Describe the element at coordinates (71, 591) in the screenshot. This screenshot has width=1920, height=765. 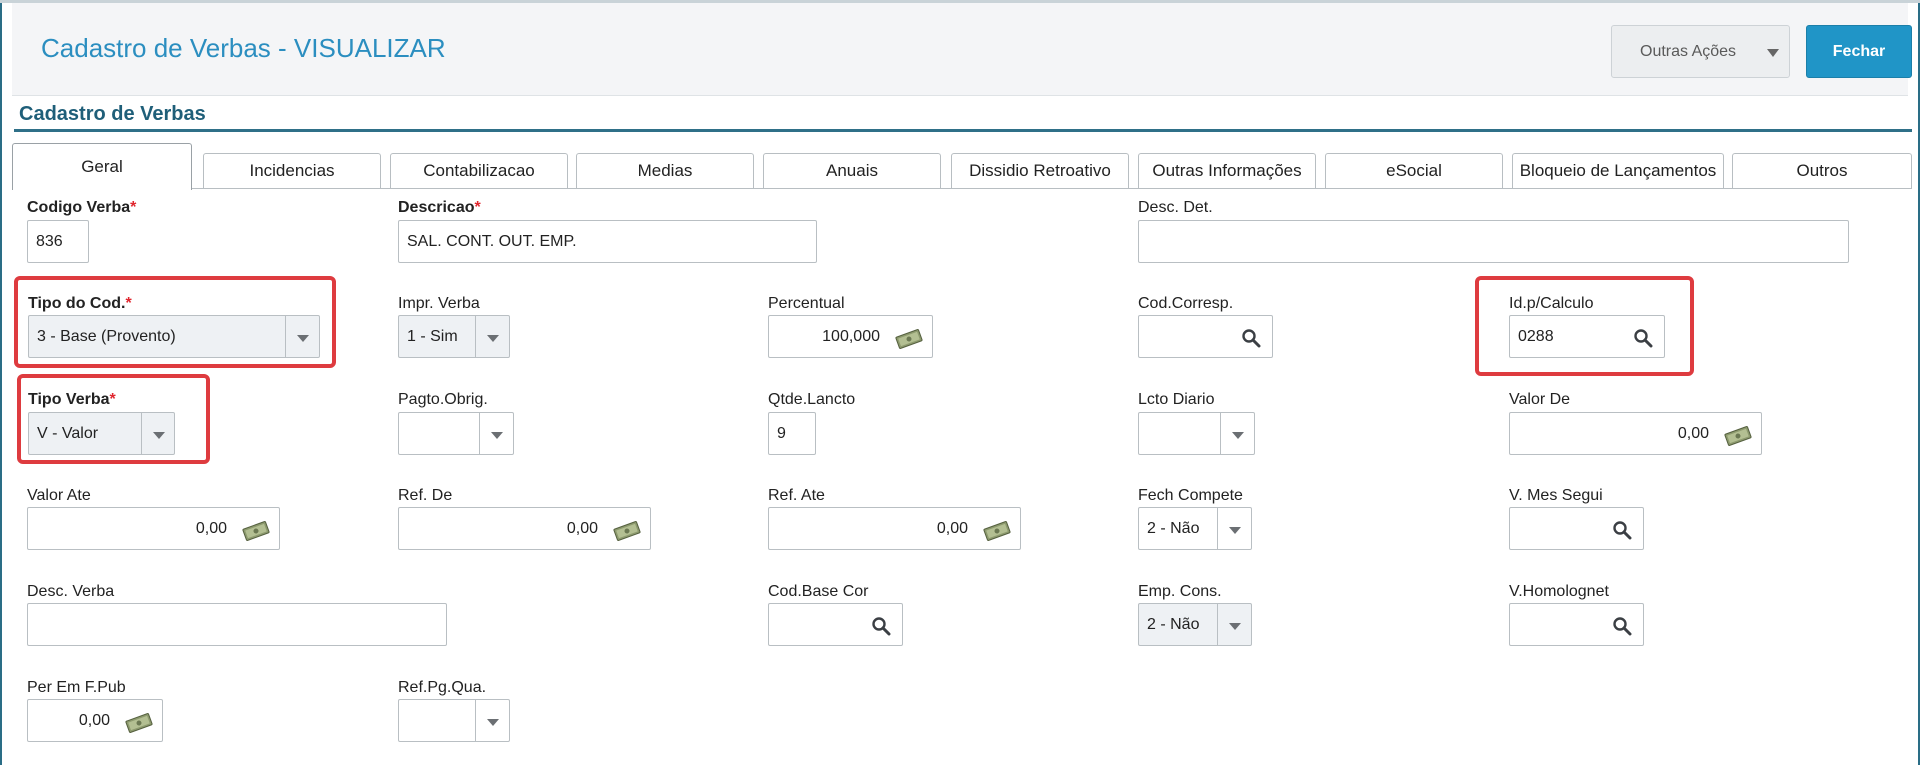
I see `desc-verba-label: Desc. Verba` at that location.